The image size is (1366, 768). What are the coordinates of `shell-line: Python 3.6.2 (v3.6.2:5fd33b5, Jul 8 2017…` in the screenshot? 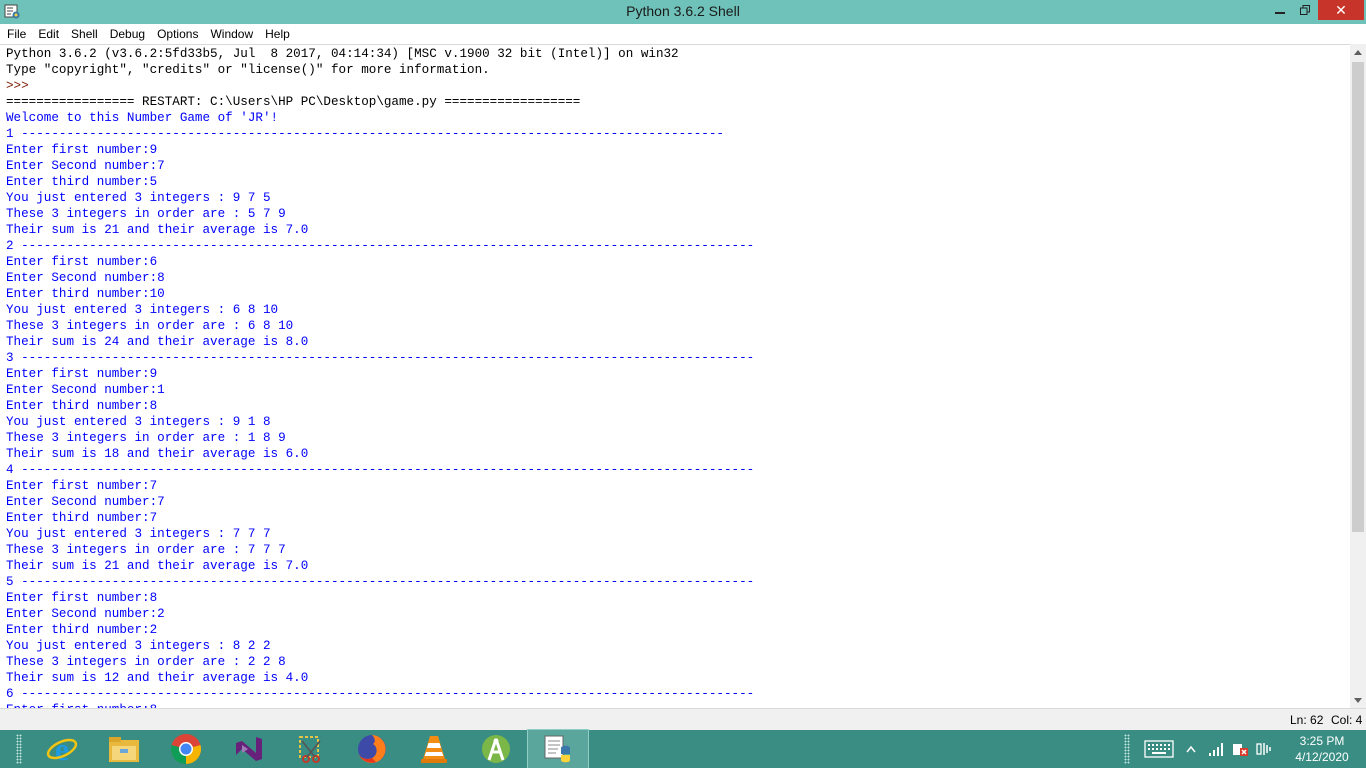 It's located at (342, 54).